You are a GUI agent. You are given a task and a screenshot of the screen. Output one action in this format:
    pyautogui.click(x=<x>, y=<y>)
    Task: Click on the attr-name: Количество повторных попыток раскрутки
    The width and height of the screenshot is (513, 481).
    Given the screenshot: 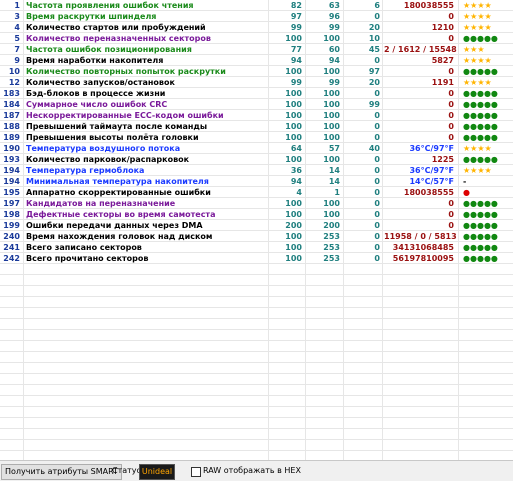 What is the action you would take?
    pyautogui.click(x=126, y=71)
    